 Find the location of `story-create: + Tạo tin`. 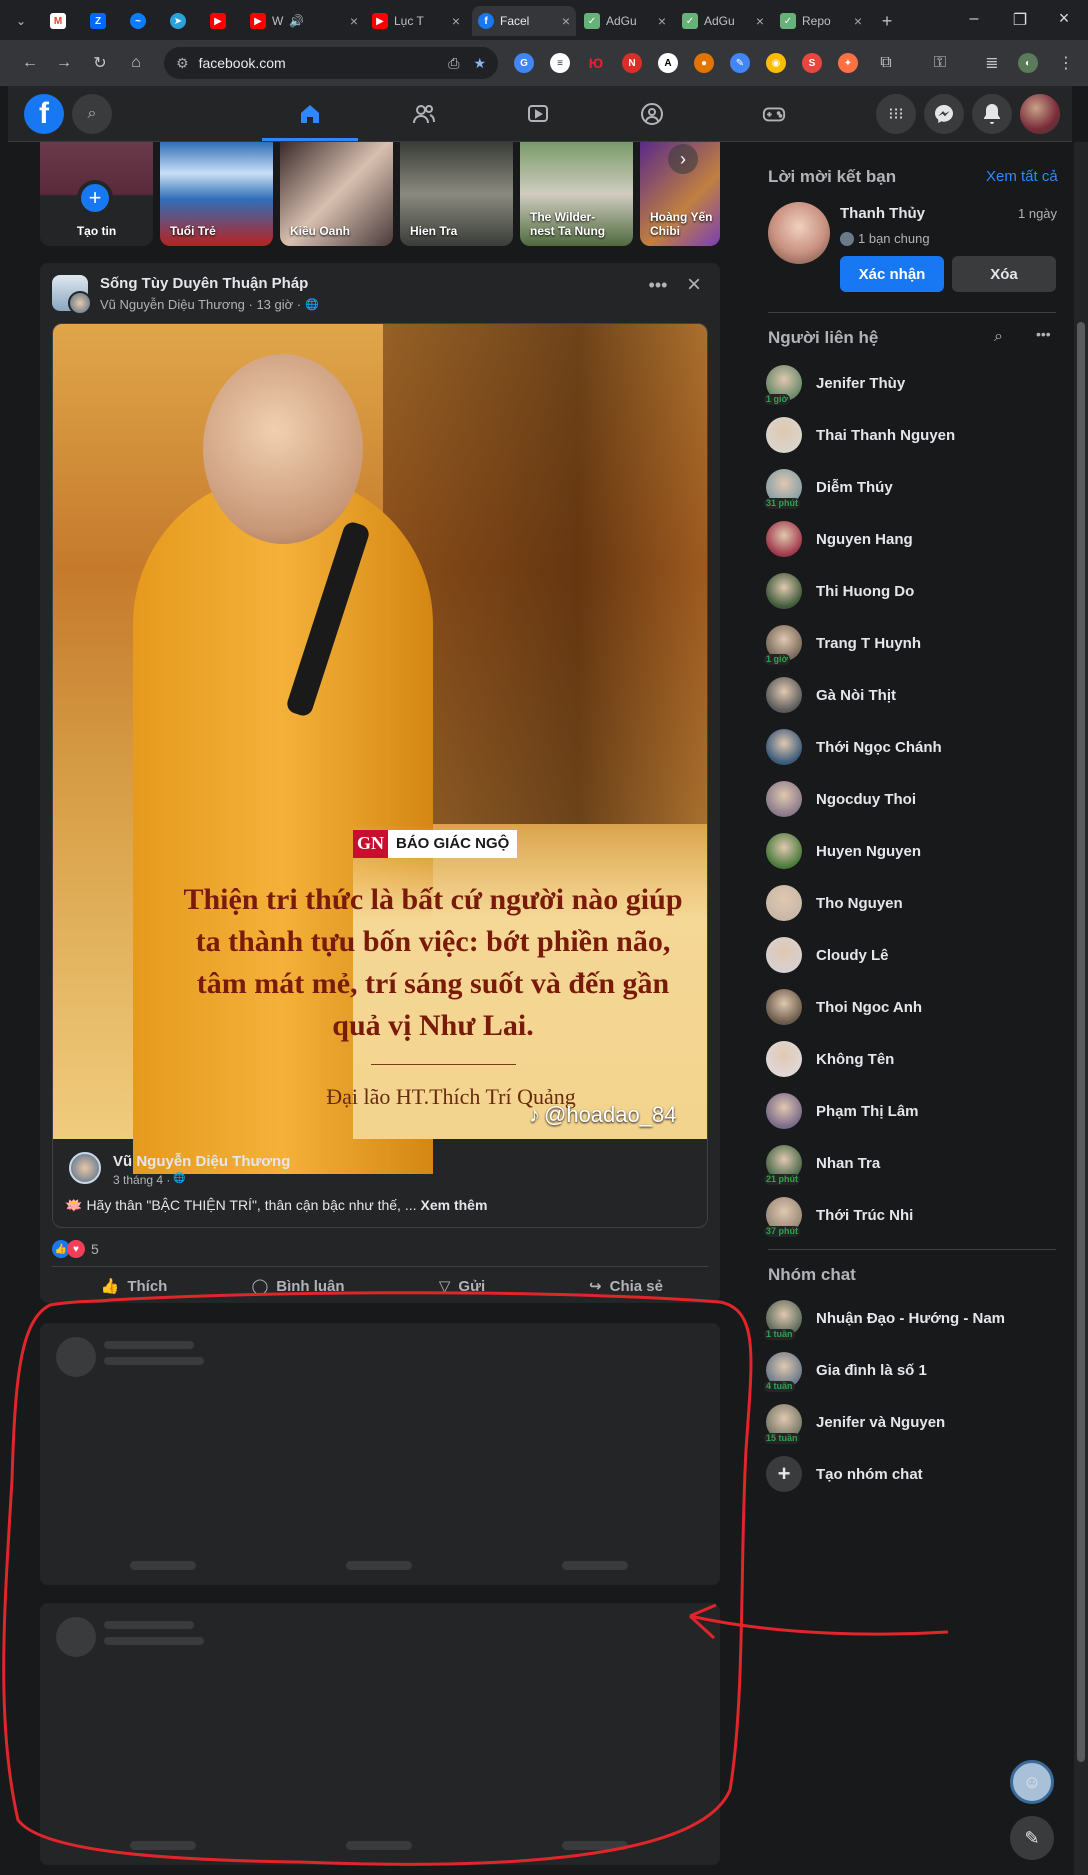

story-create: + Tạo tin is located at coordinates (96, 194).